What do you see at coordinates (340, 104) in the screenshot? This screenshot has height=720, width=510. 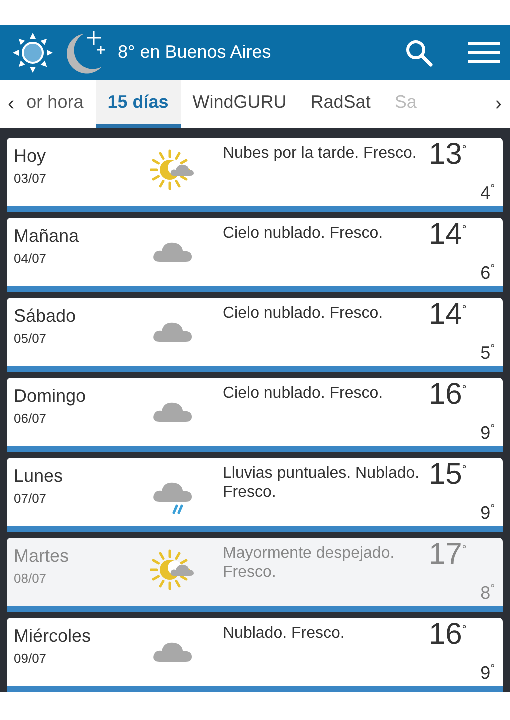 I see `tab: RadSat` at bounding box center [340, 104].